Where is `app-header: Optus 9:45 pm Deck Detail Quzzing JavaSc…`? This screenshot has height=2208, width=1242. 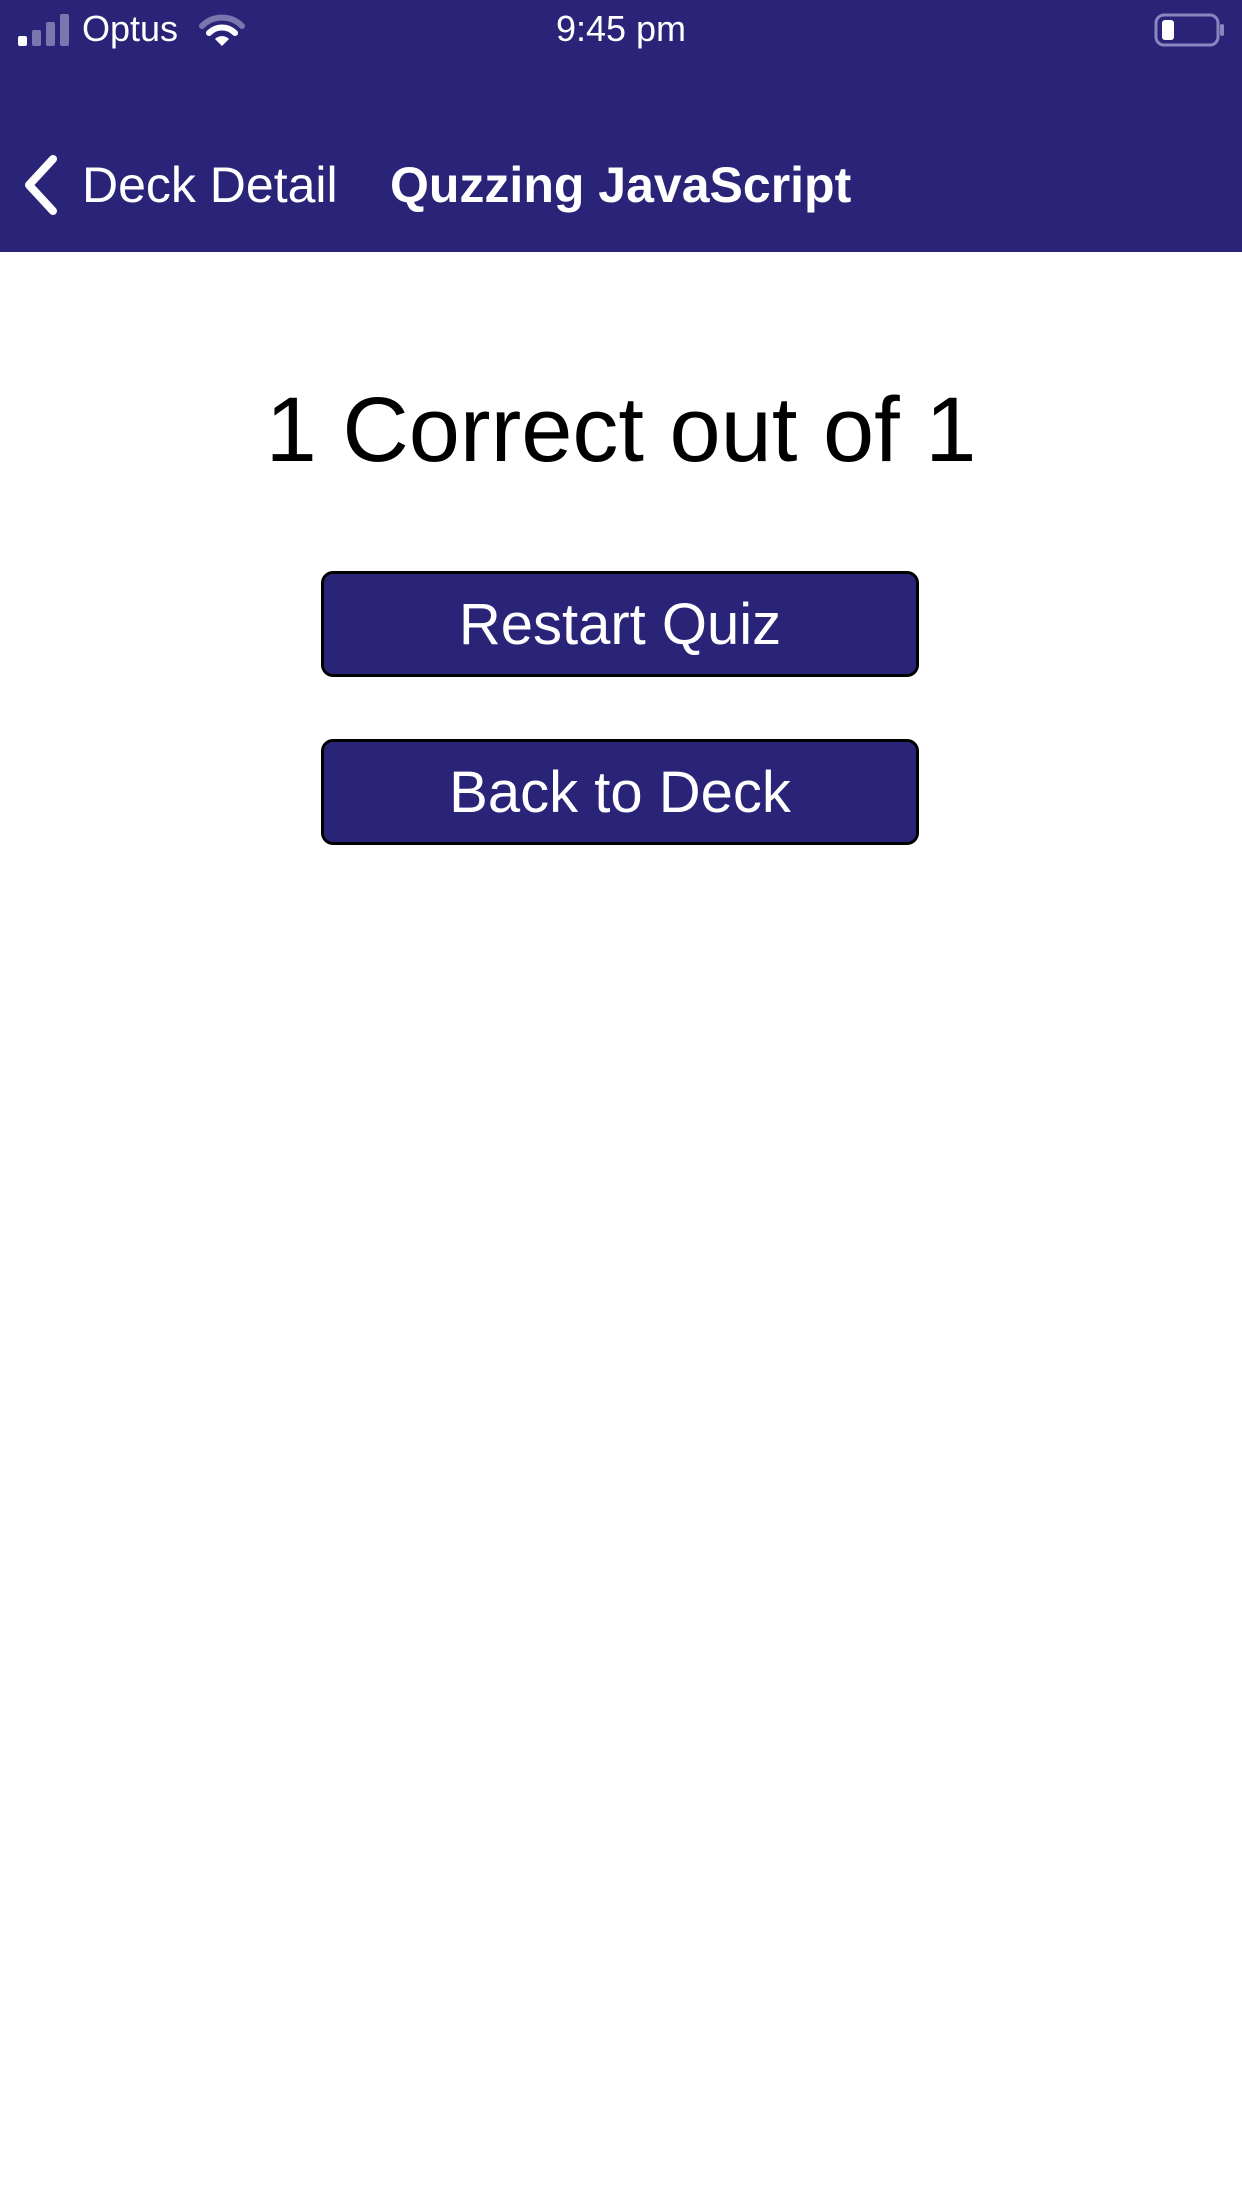 app-header: Optus 9:45 pm Deck Detail Quzzing JavaSc… is located at coordinates (621, 126).